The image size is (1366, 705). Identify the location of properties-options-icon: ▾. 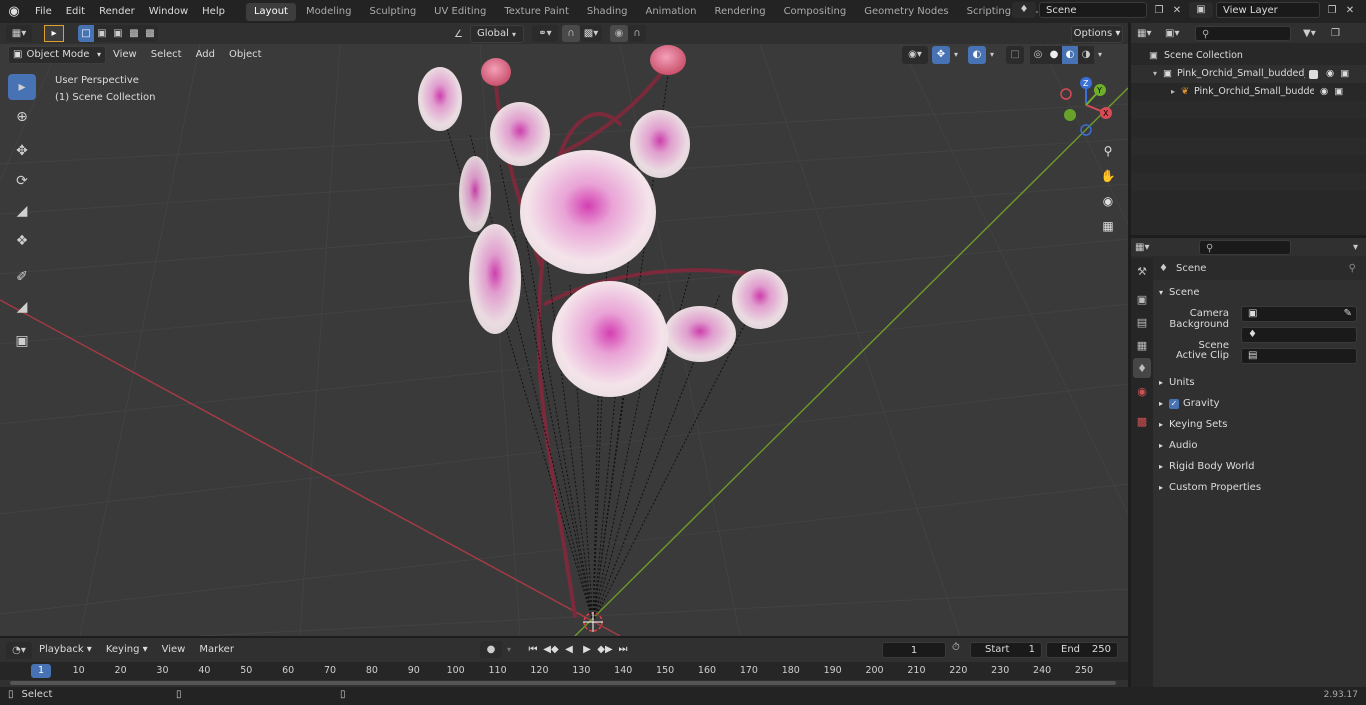
(1355, 247).